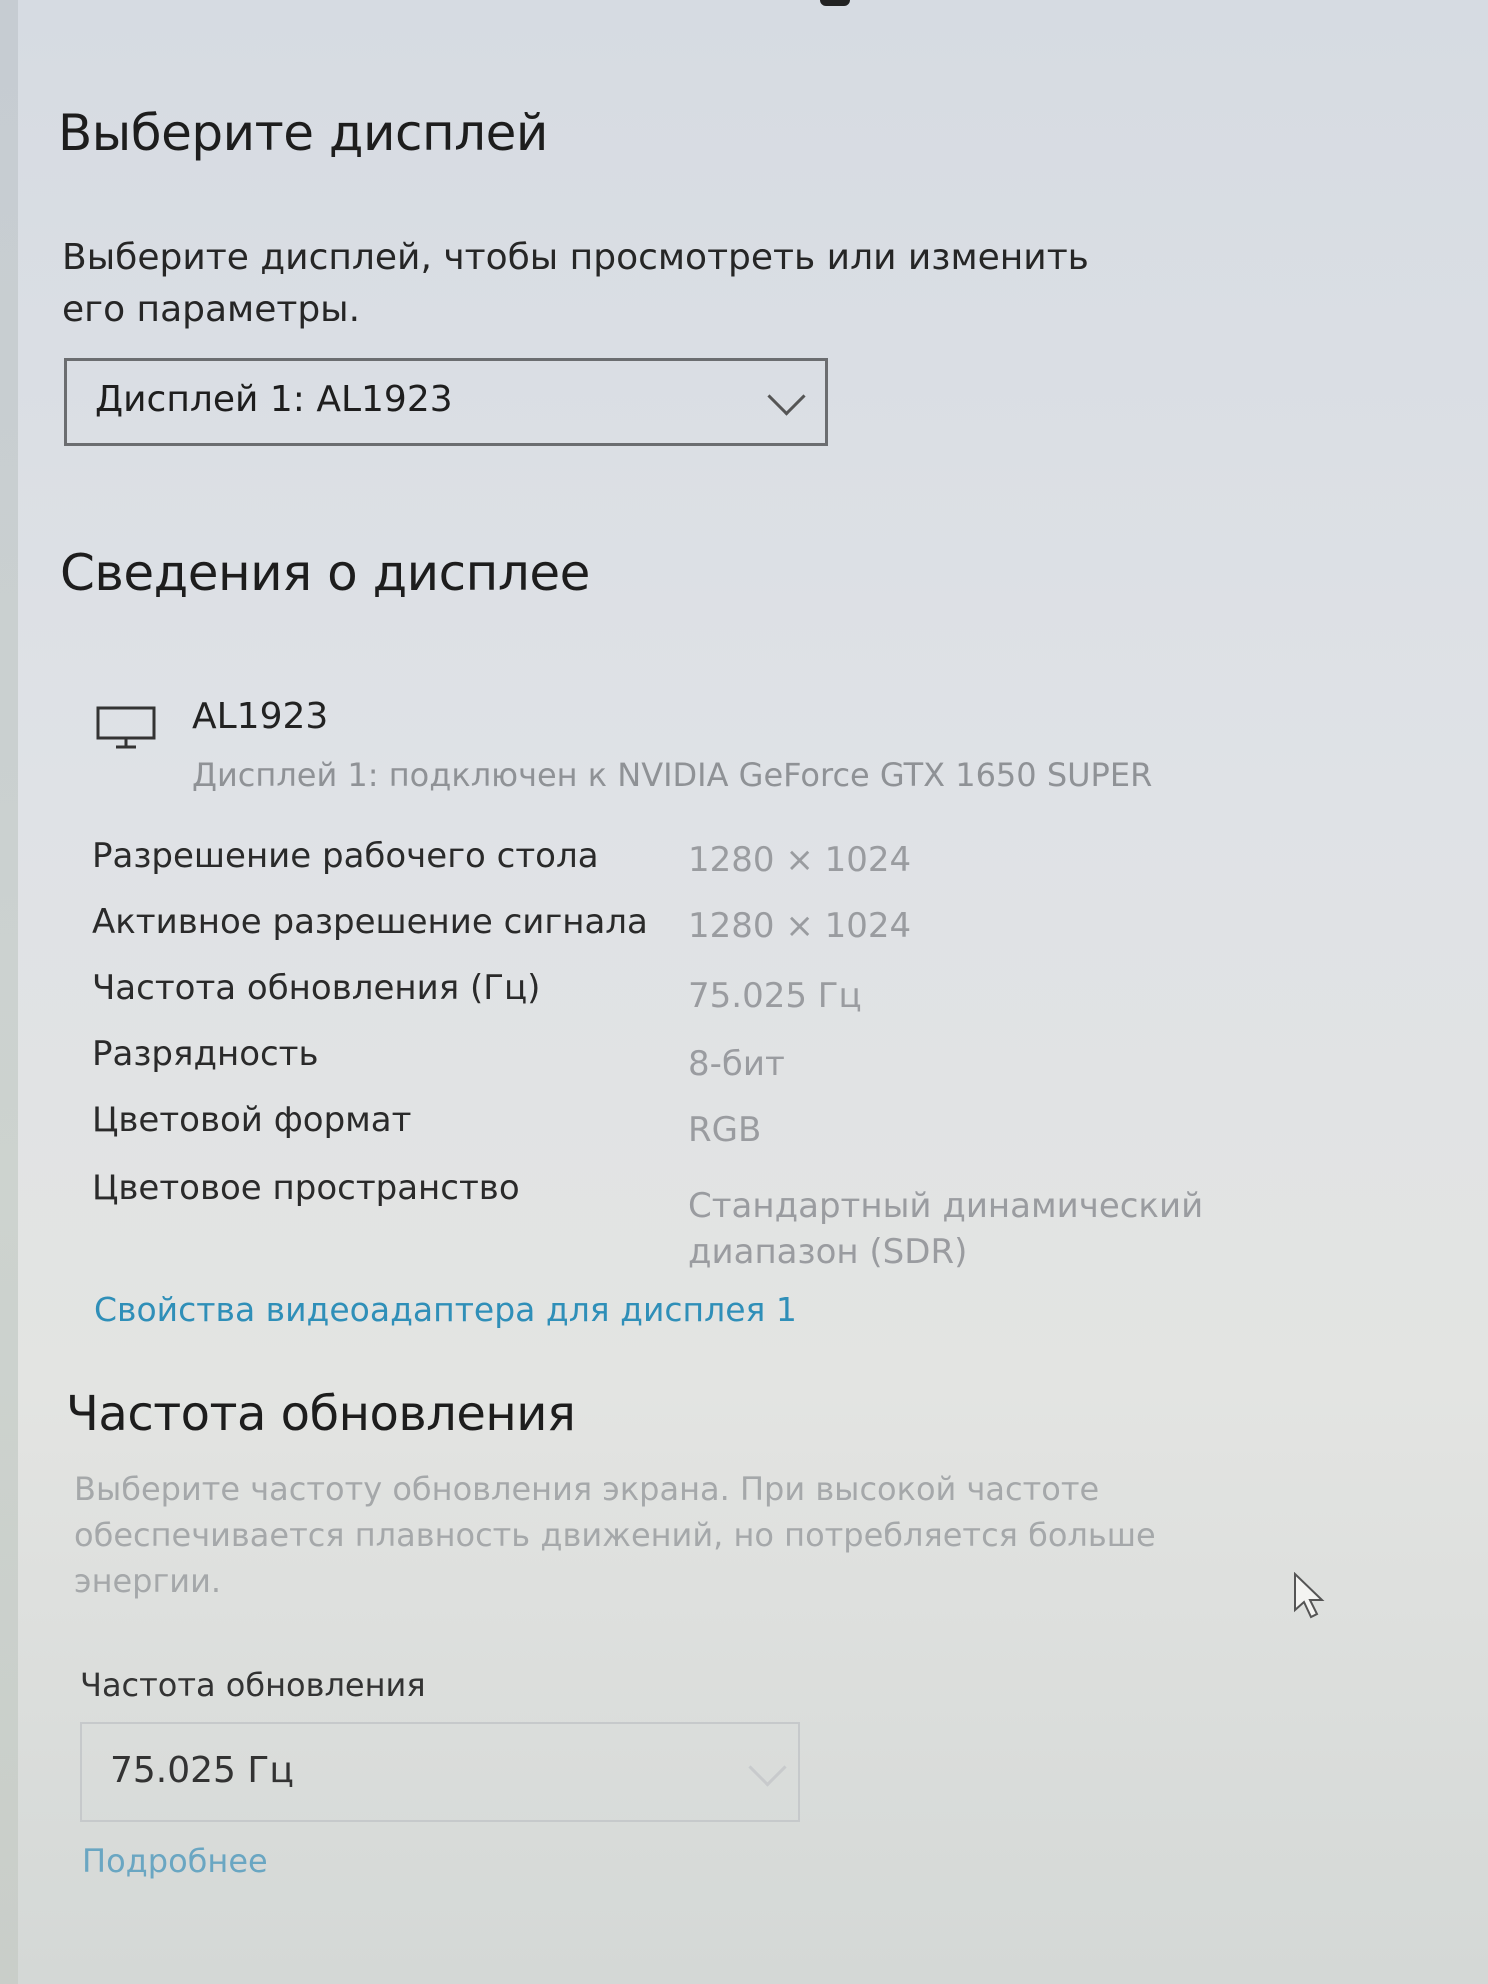  What do you see at coordinates (321, 1414) in the screenshot?
I see `refresh-rate-heading: Частота обновления` at bounding box center [321, 1414].